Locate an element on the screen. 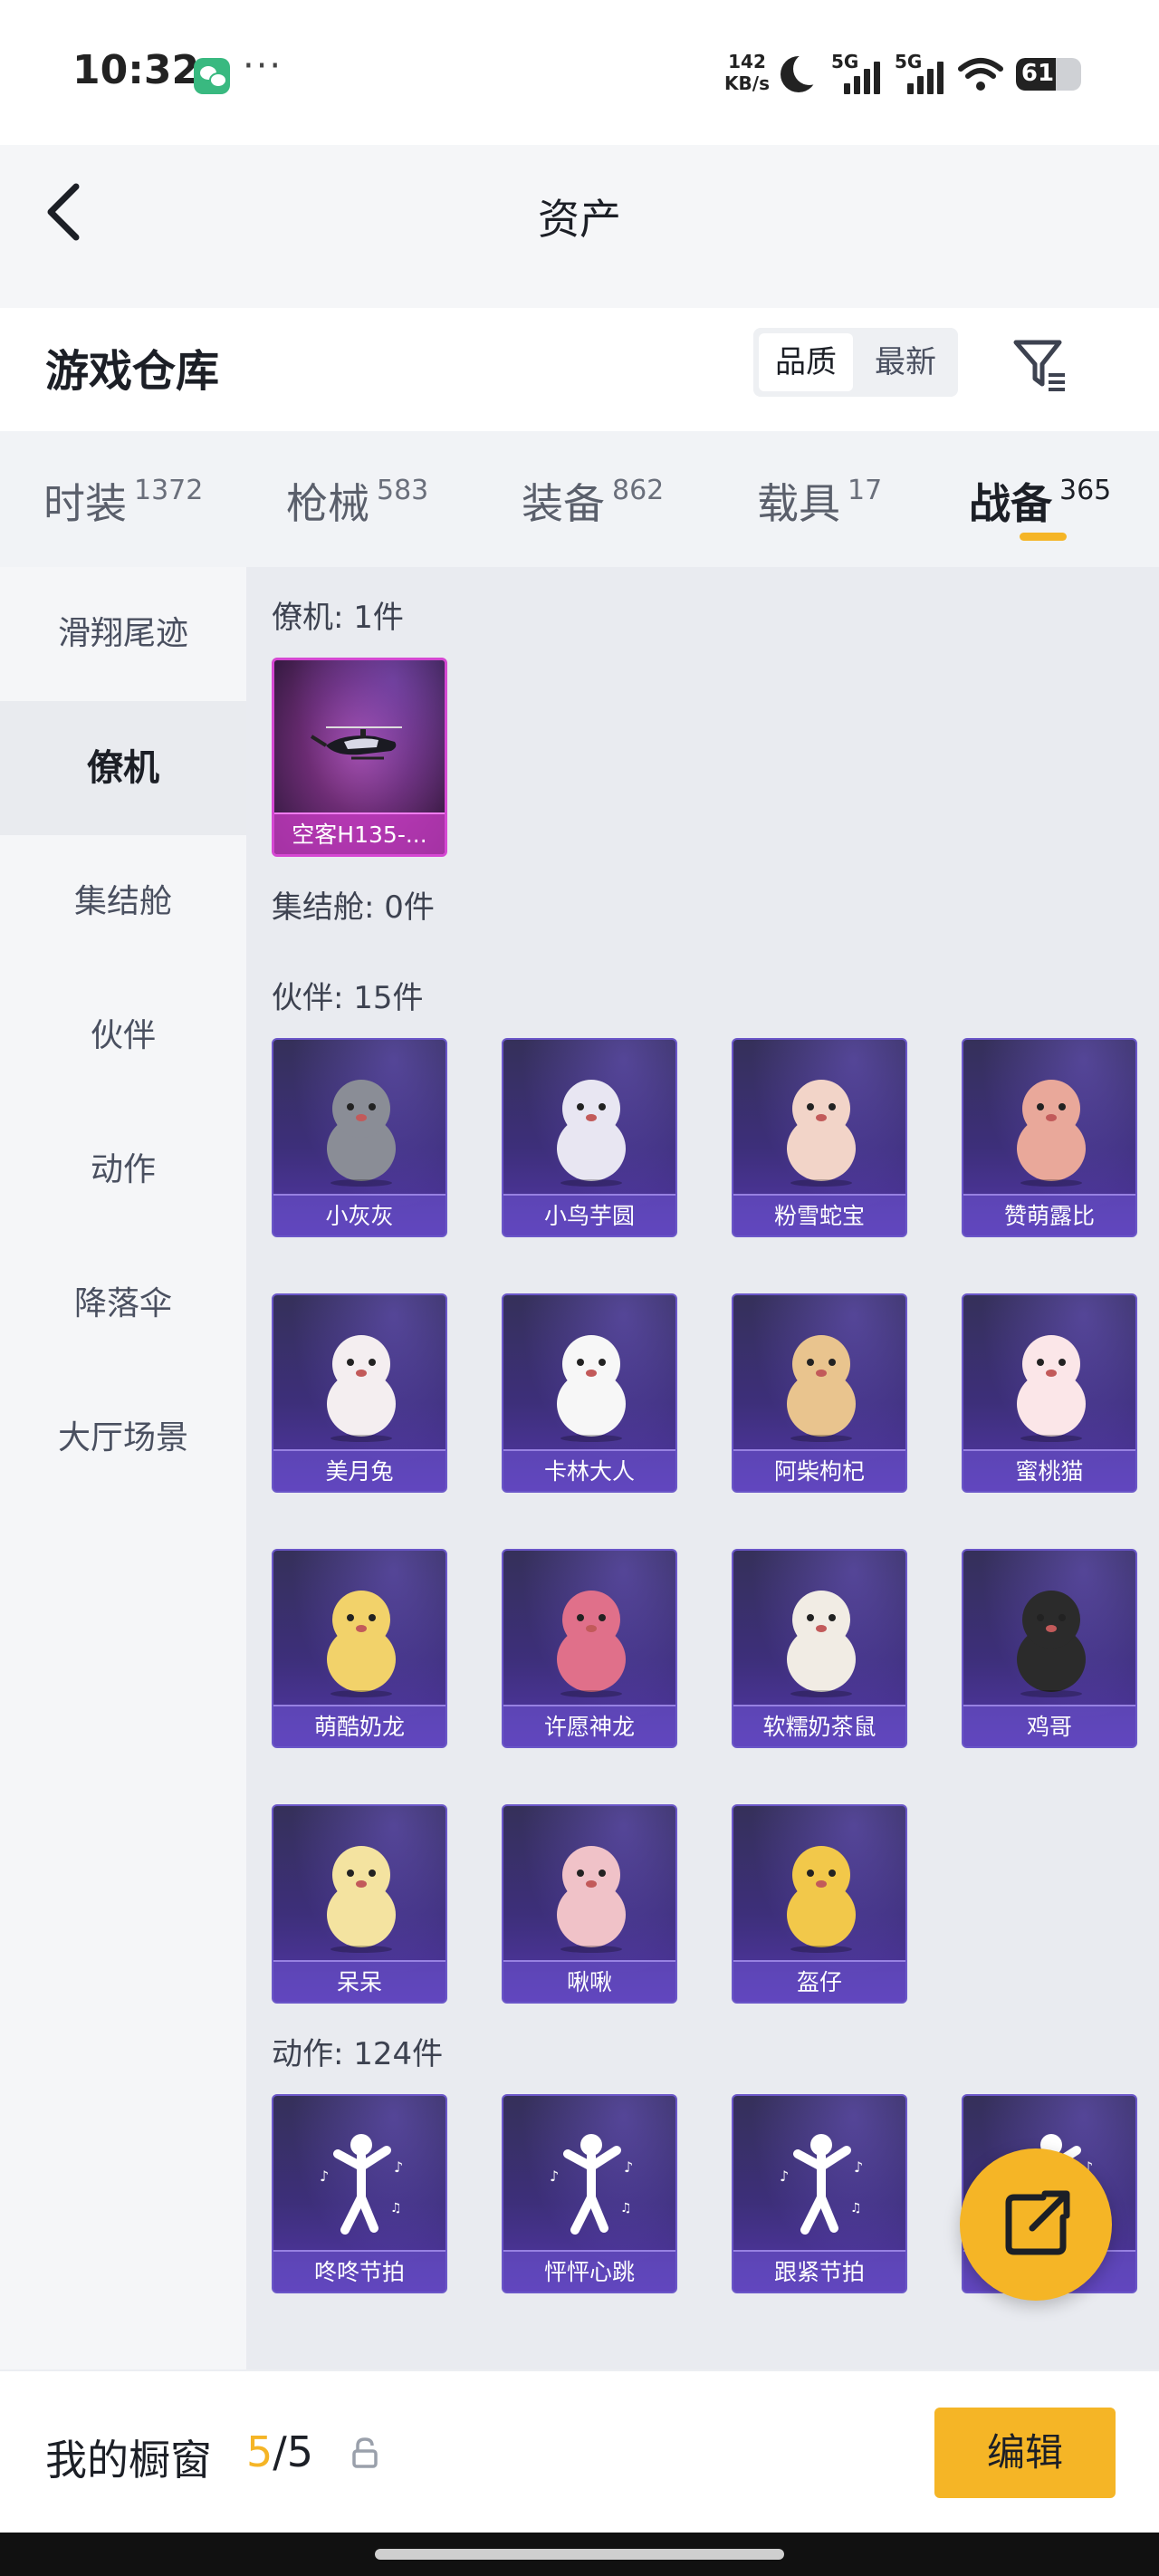 This screenshot has width=1159, height=2576. item-label: 美月兔 is located at coordinates (359, 1470).